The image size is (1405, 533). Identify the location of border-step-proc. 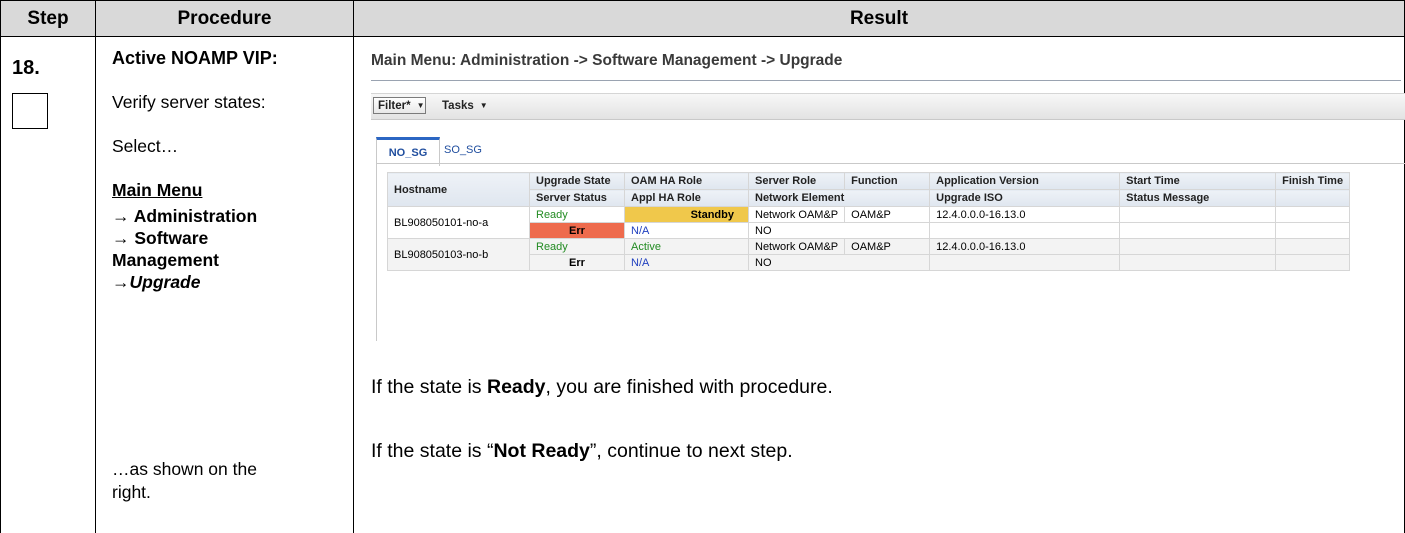
(95, 285).